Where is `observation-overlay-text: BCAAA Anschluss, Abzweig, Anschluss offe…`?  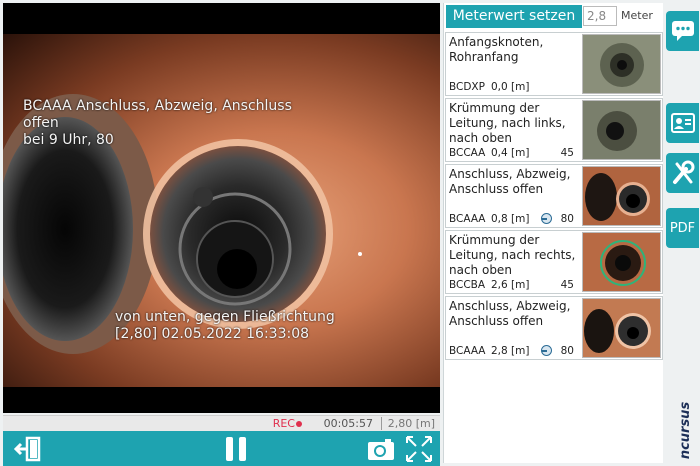 observation-overlay-text: BCAAA Anschluss, Abzweig, Anschluss offe… is located at coordinates (157, 123).